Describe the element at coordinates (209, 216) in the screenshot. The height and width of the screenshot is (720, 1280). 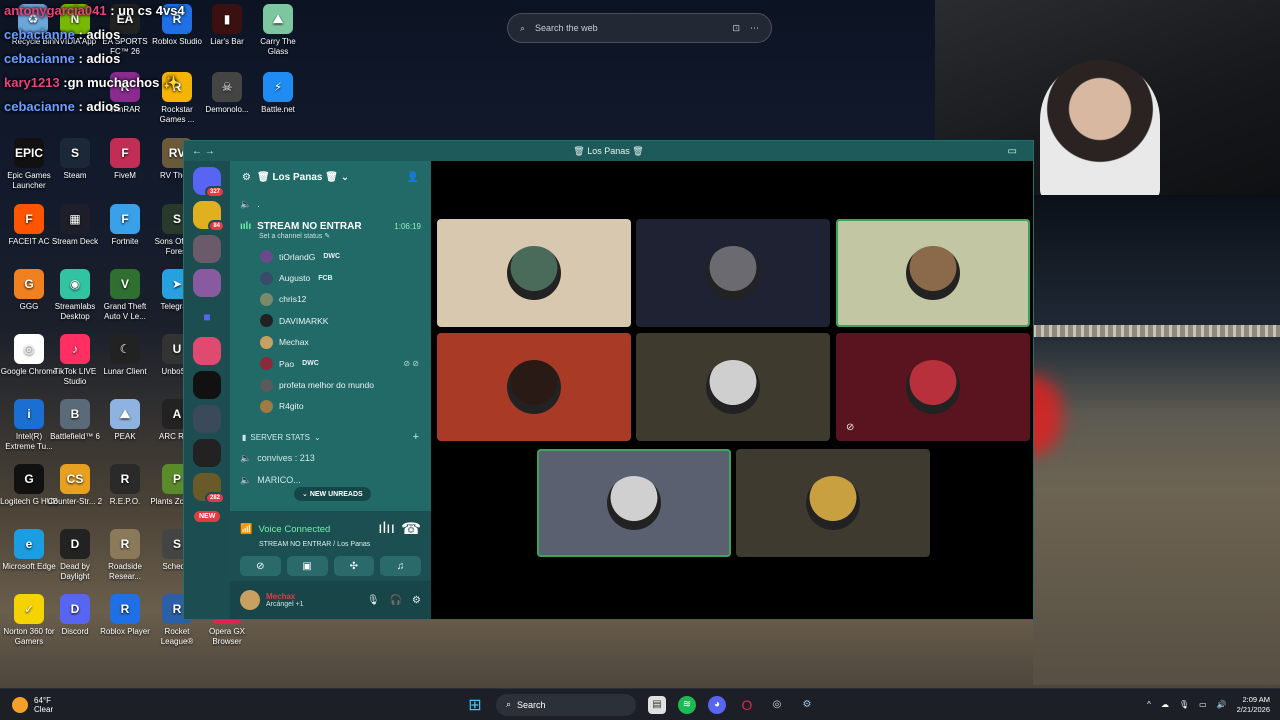
I see `server-icon: 84` at that location.